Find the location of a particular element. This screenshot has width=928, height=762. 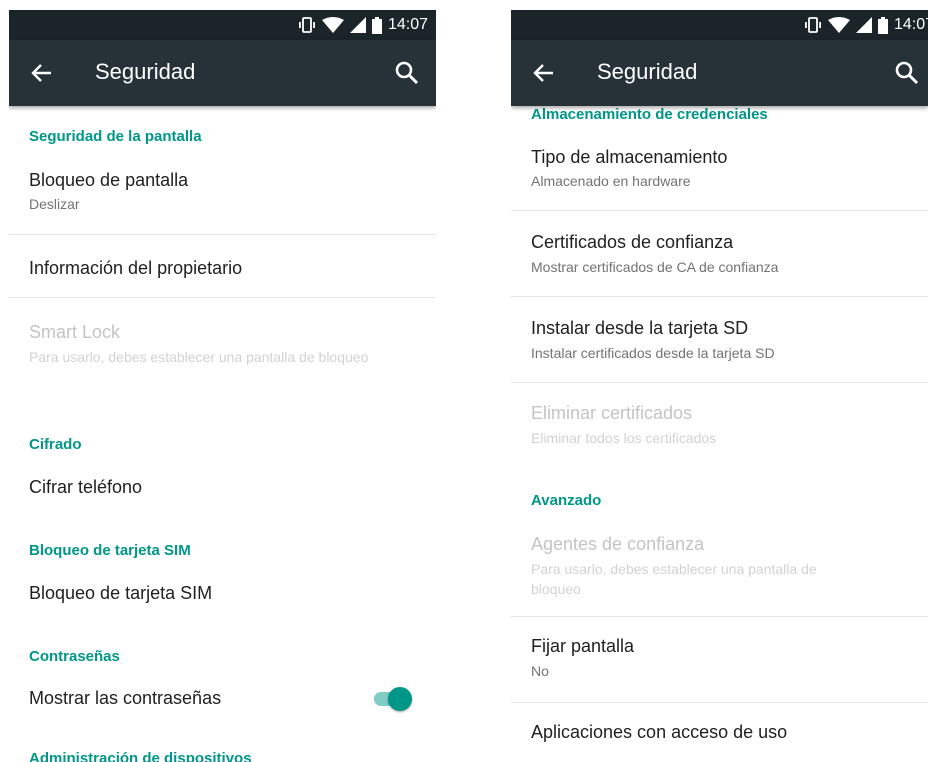

item-title: Certificados de confianza is located at coordinates (632, 242).